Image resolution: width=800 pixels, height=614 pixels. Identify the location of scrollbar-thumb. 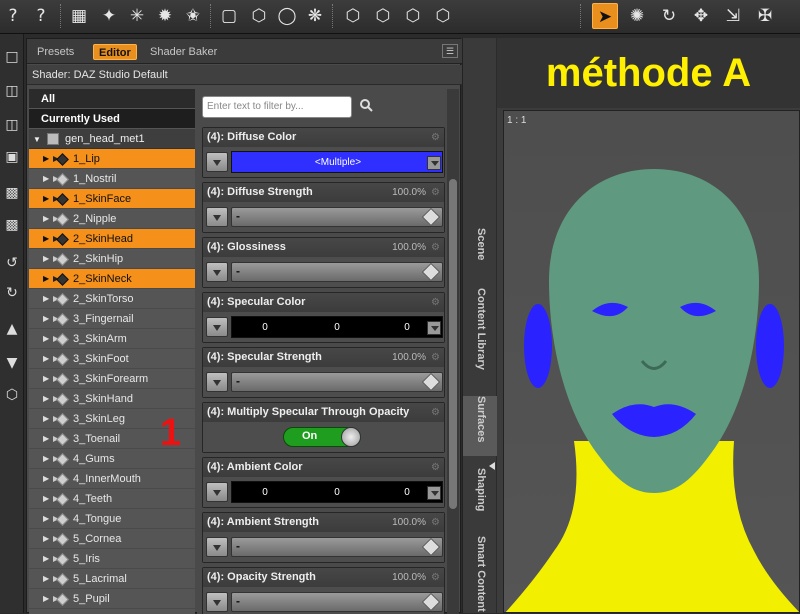
(453, 344).